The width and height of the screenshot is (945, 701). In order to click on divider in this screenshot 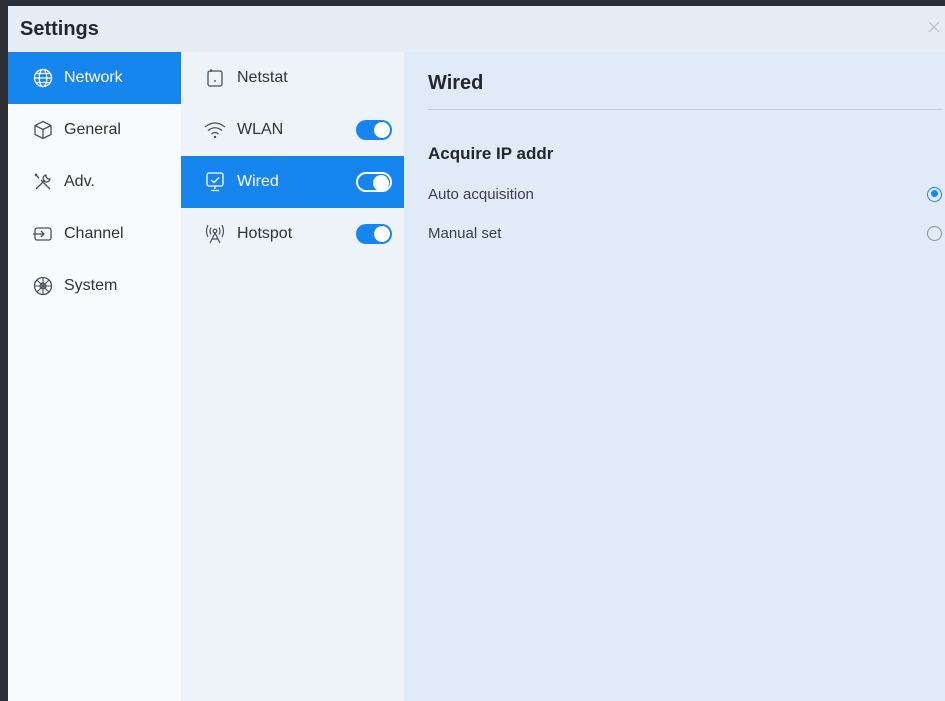, I will do `click(685, 109)`.